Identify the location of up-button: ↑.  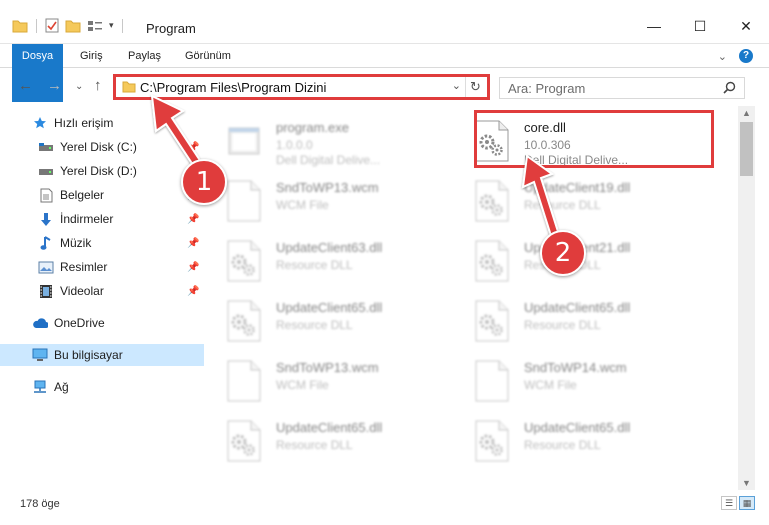
(98, 85).